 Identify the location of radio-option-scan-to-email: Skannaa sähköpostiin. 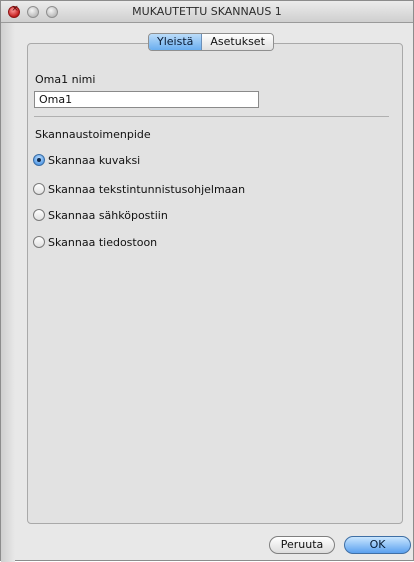
(100, 215).